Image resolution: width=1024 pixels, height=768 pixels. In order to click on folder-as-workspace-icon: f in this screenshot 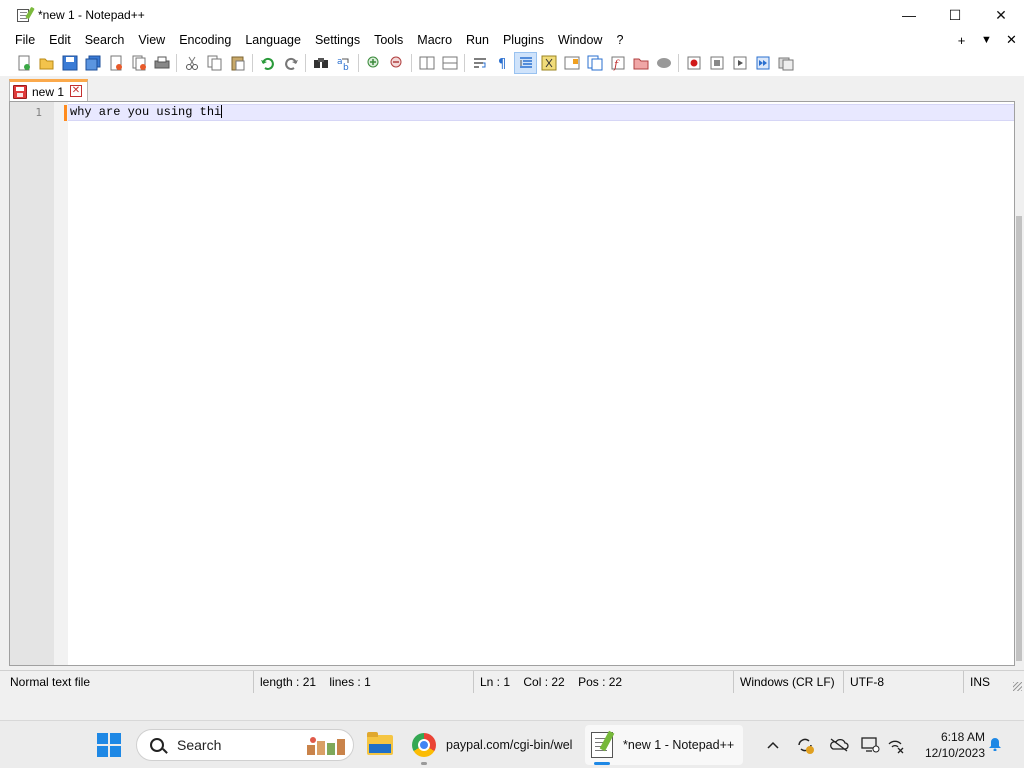, I will do `click(617, 63)`.